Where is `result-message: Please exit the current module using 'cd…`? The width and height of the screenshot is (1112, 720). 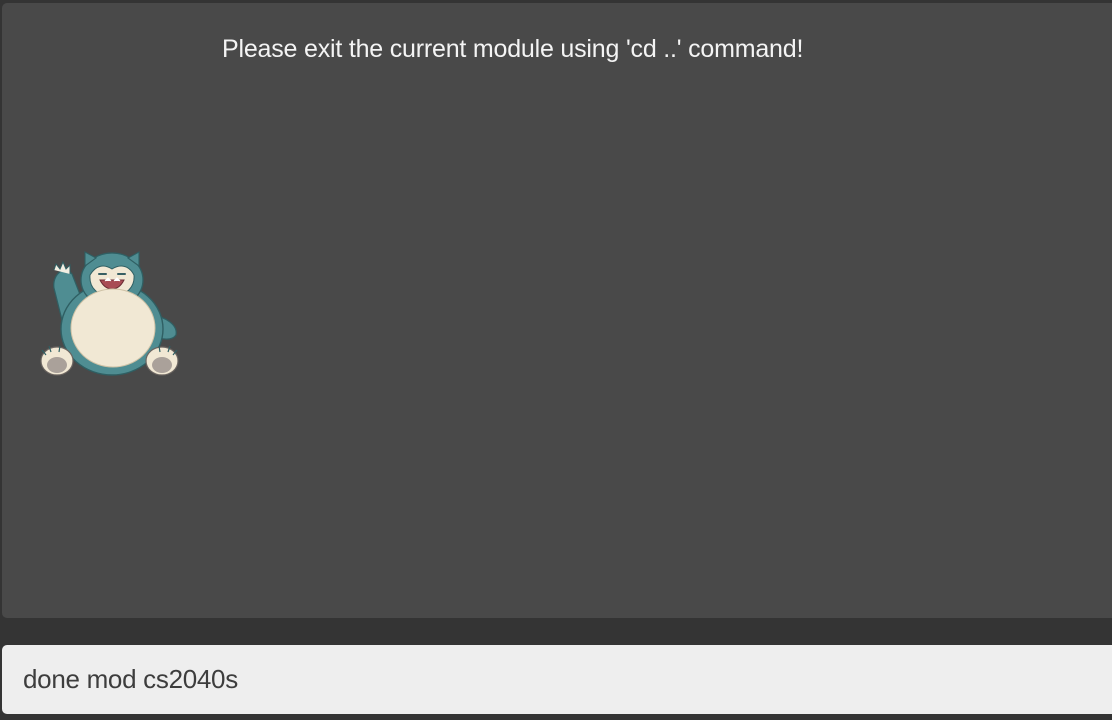
result-message: Please exit the current module using 'cd… is located at coordinates (513, 49).